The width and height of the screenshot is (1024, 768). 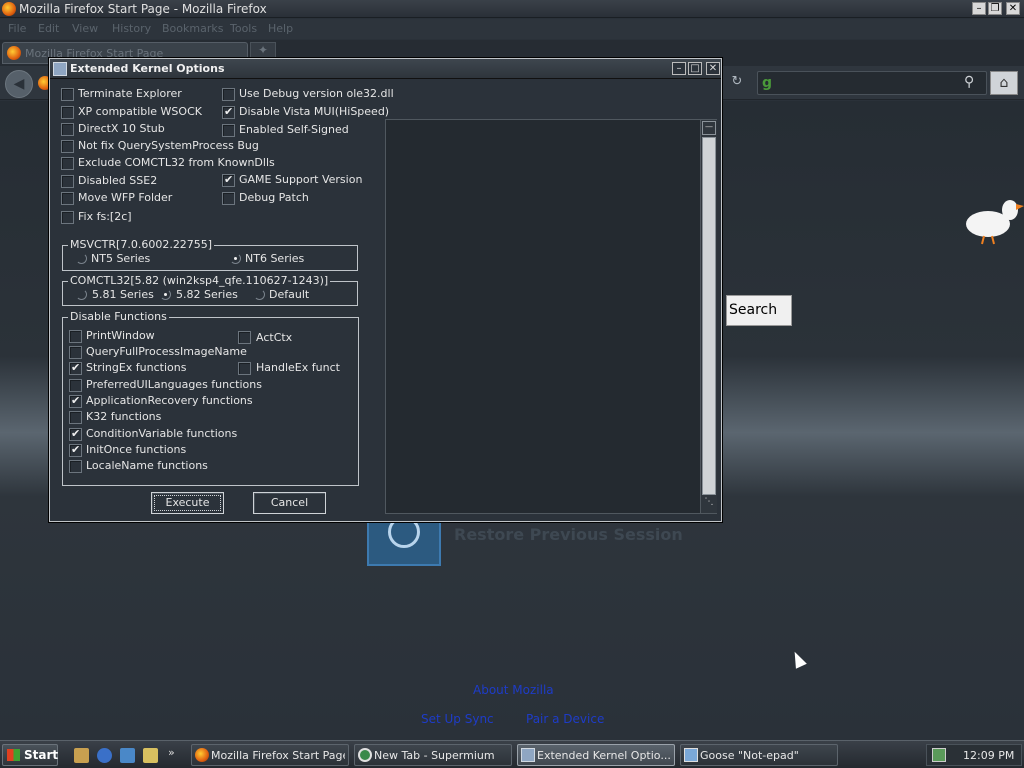 I want to click on preferreduilanguages-checkbox, so click(x=75, y=385).